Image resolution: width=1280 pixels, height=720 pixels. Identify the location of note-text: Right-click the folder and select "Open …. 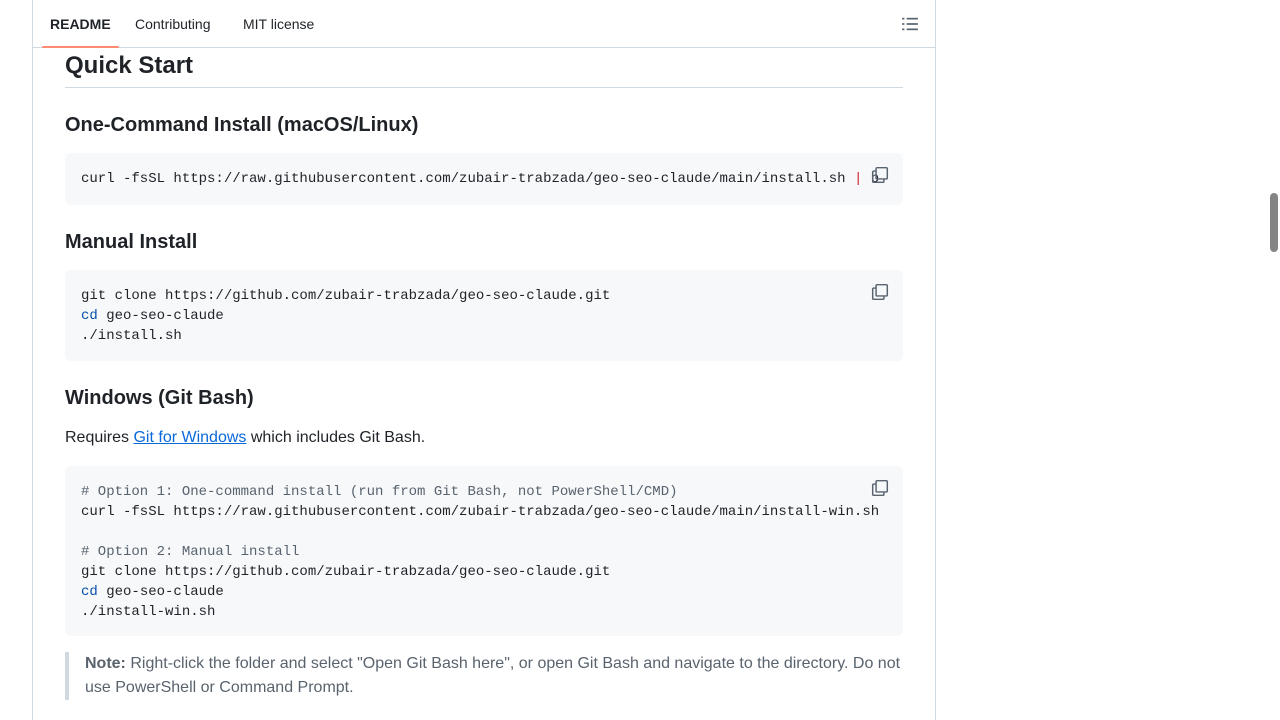
(493, 675).